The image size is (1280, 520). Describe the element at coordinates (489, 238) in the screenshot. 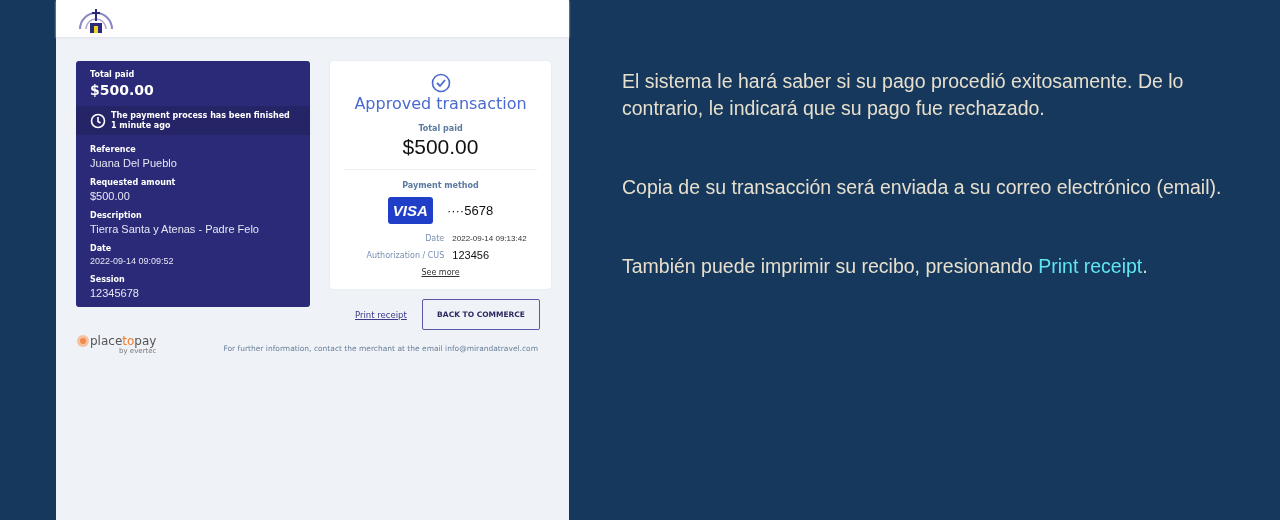

I see `detail-value: 2022-09-14 09:13:42` at that location.